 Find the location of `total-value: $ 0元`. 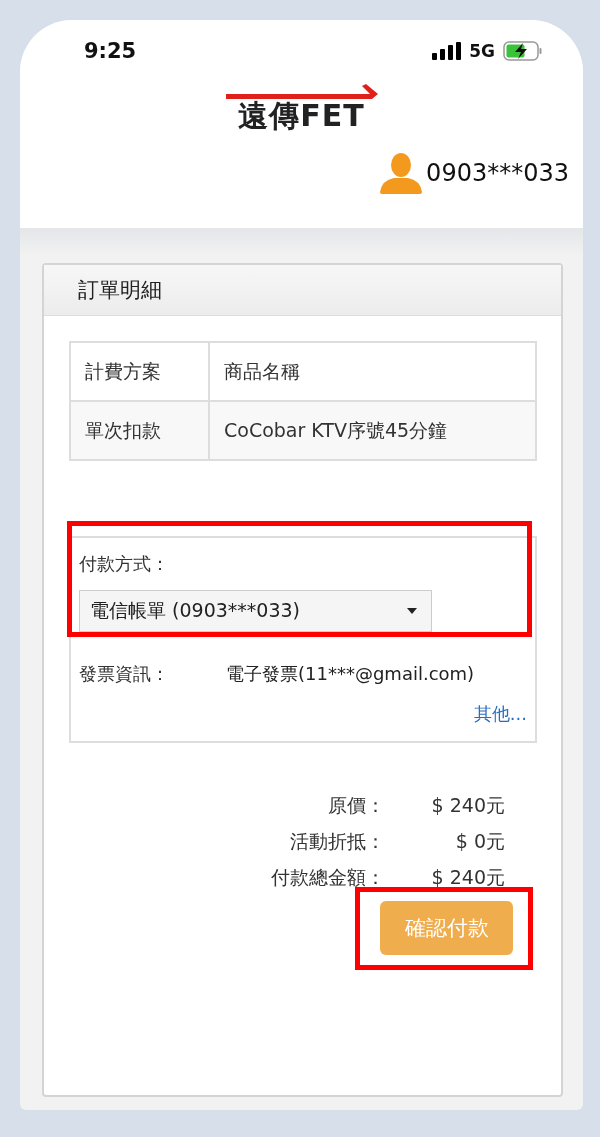

total-value: $ 0元 is located at coordinates (479, 841).